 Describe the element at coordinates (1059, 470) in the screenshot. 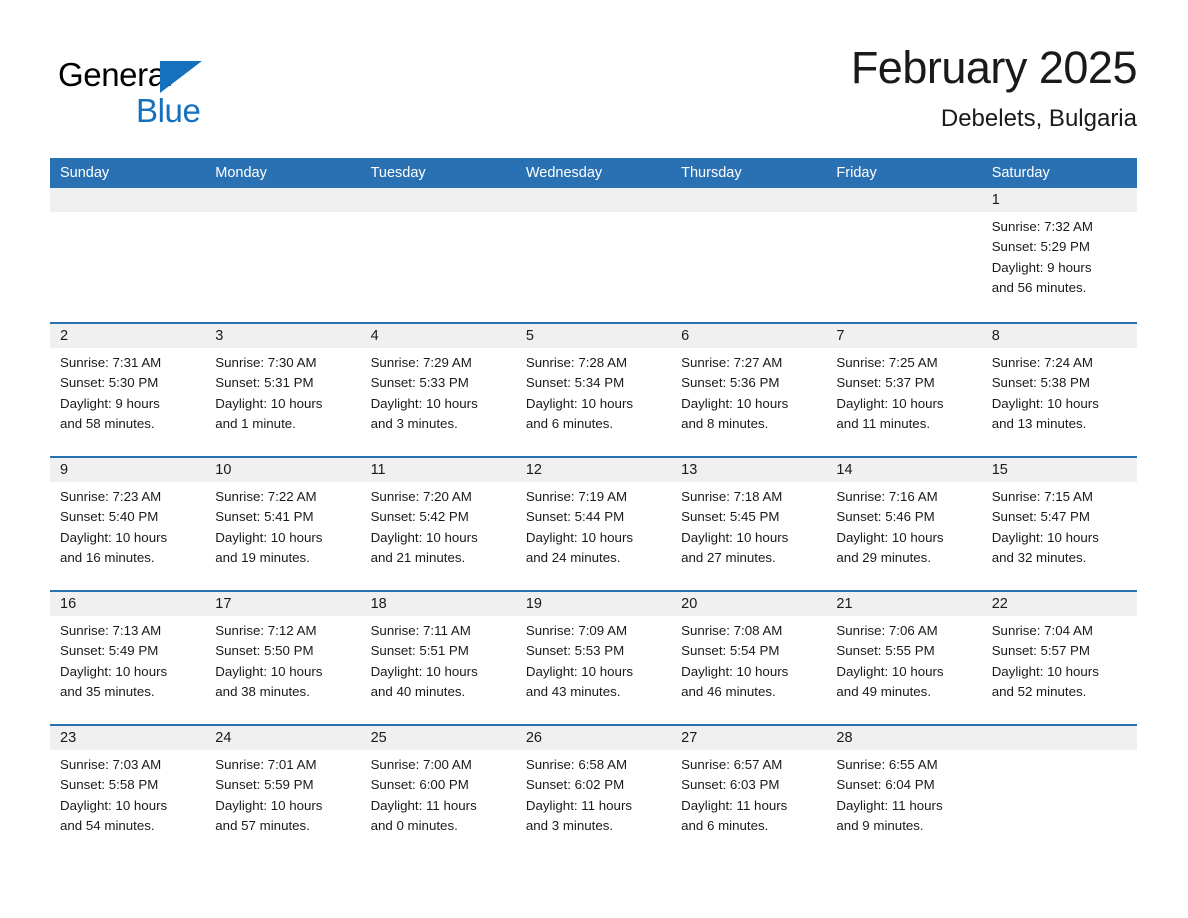

I see `day-number: 15` at that location.